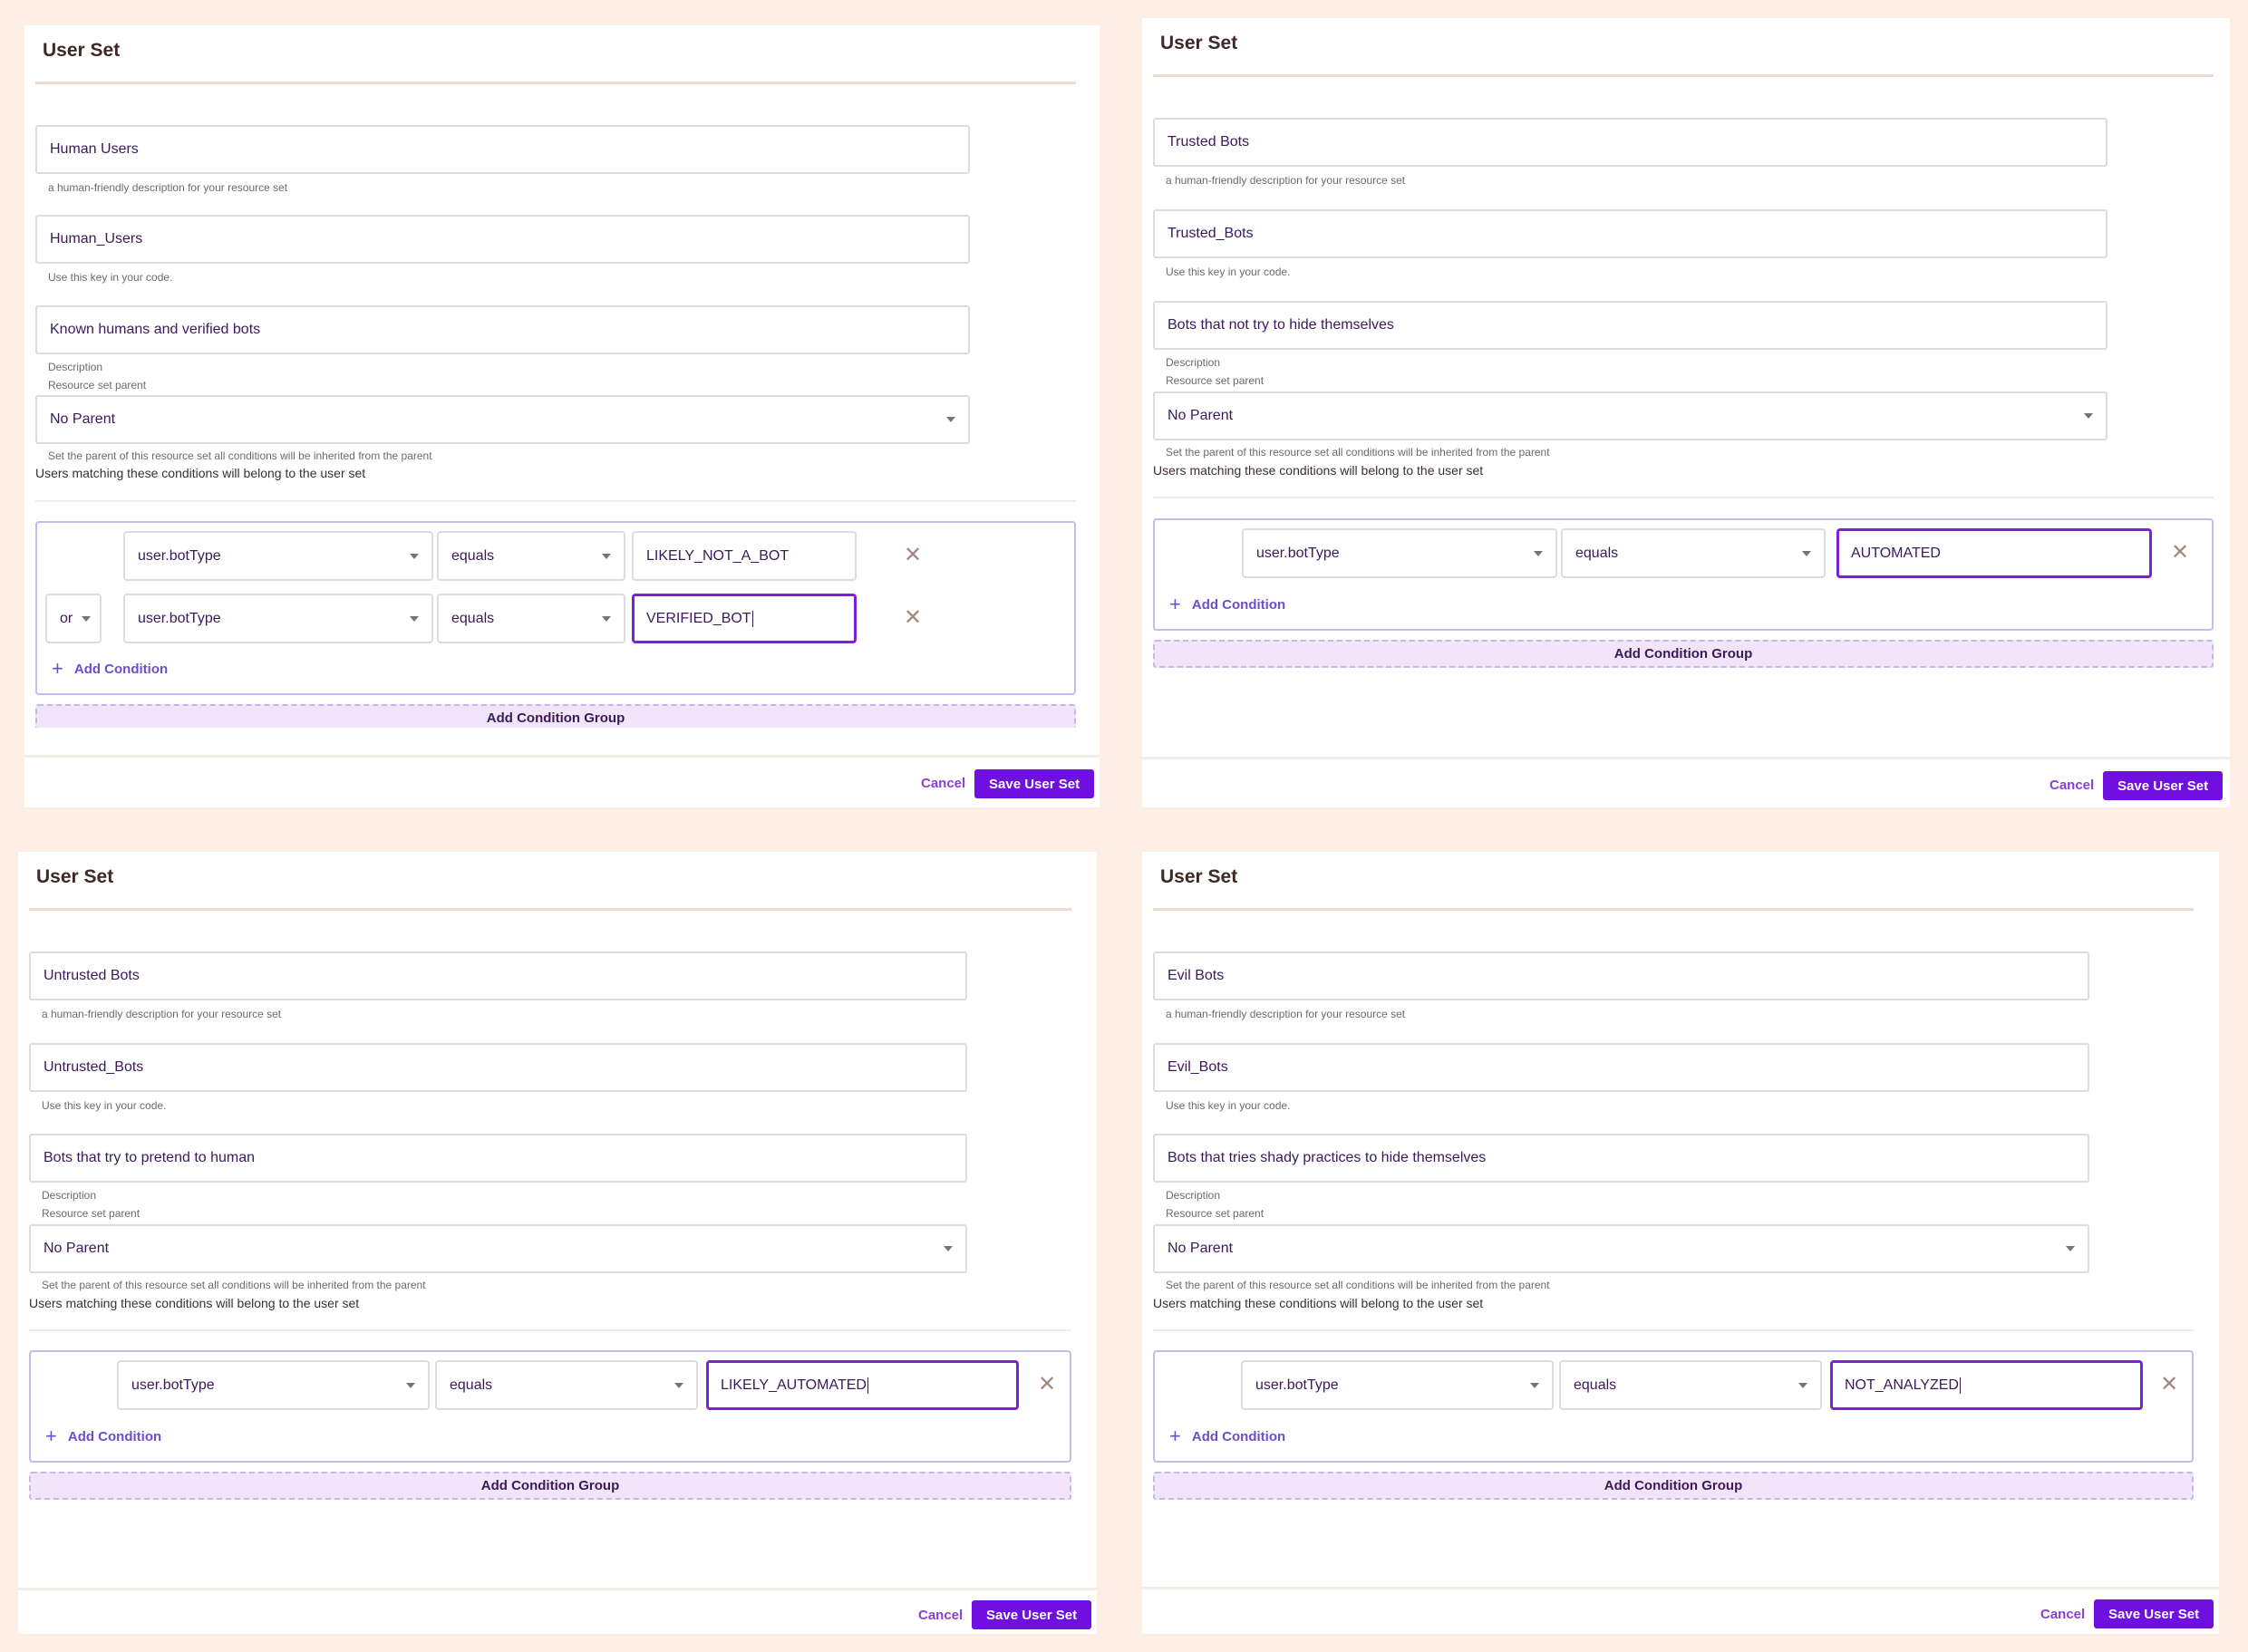 The height and width of the screenshot is (1652, 2248). What do you see at coordinates (502, 239) in the screenshot?
I see `key-input: Human_Users` at bounding box center [502, 239].